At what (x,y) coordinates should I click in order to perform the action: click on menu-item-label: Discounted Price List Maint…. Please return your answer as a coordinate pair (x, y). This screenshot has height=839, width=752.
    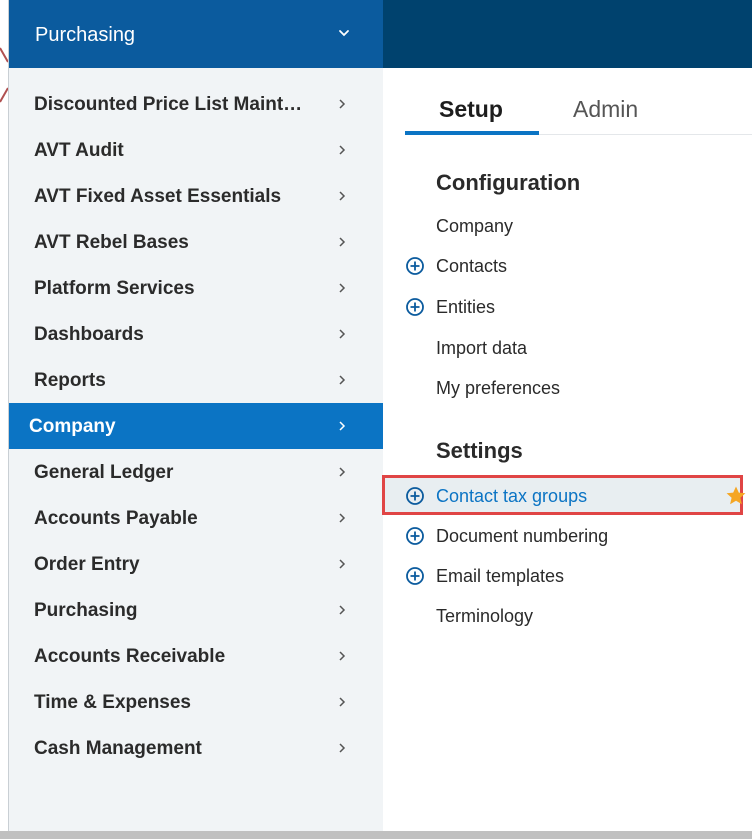
    Looking at the image, I should click on (168, 104).